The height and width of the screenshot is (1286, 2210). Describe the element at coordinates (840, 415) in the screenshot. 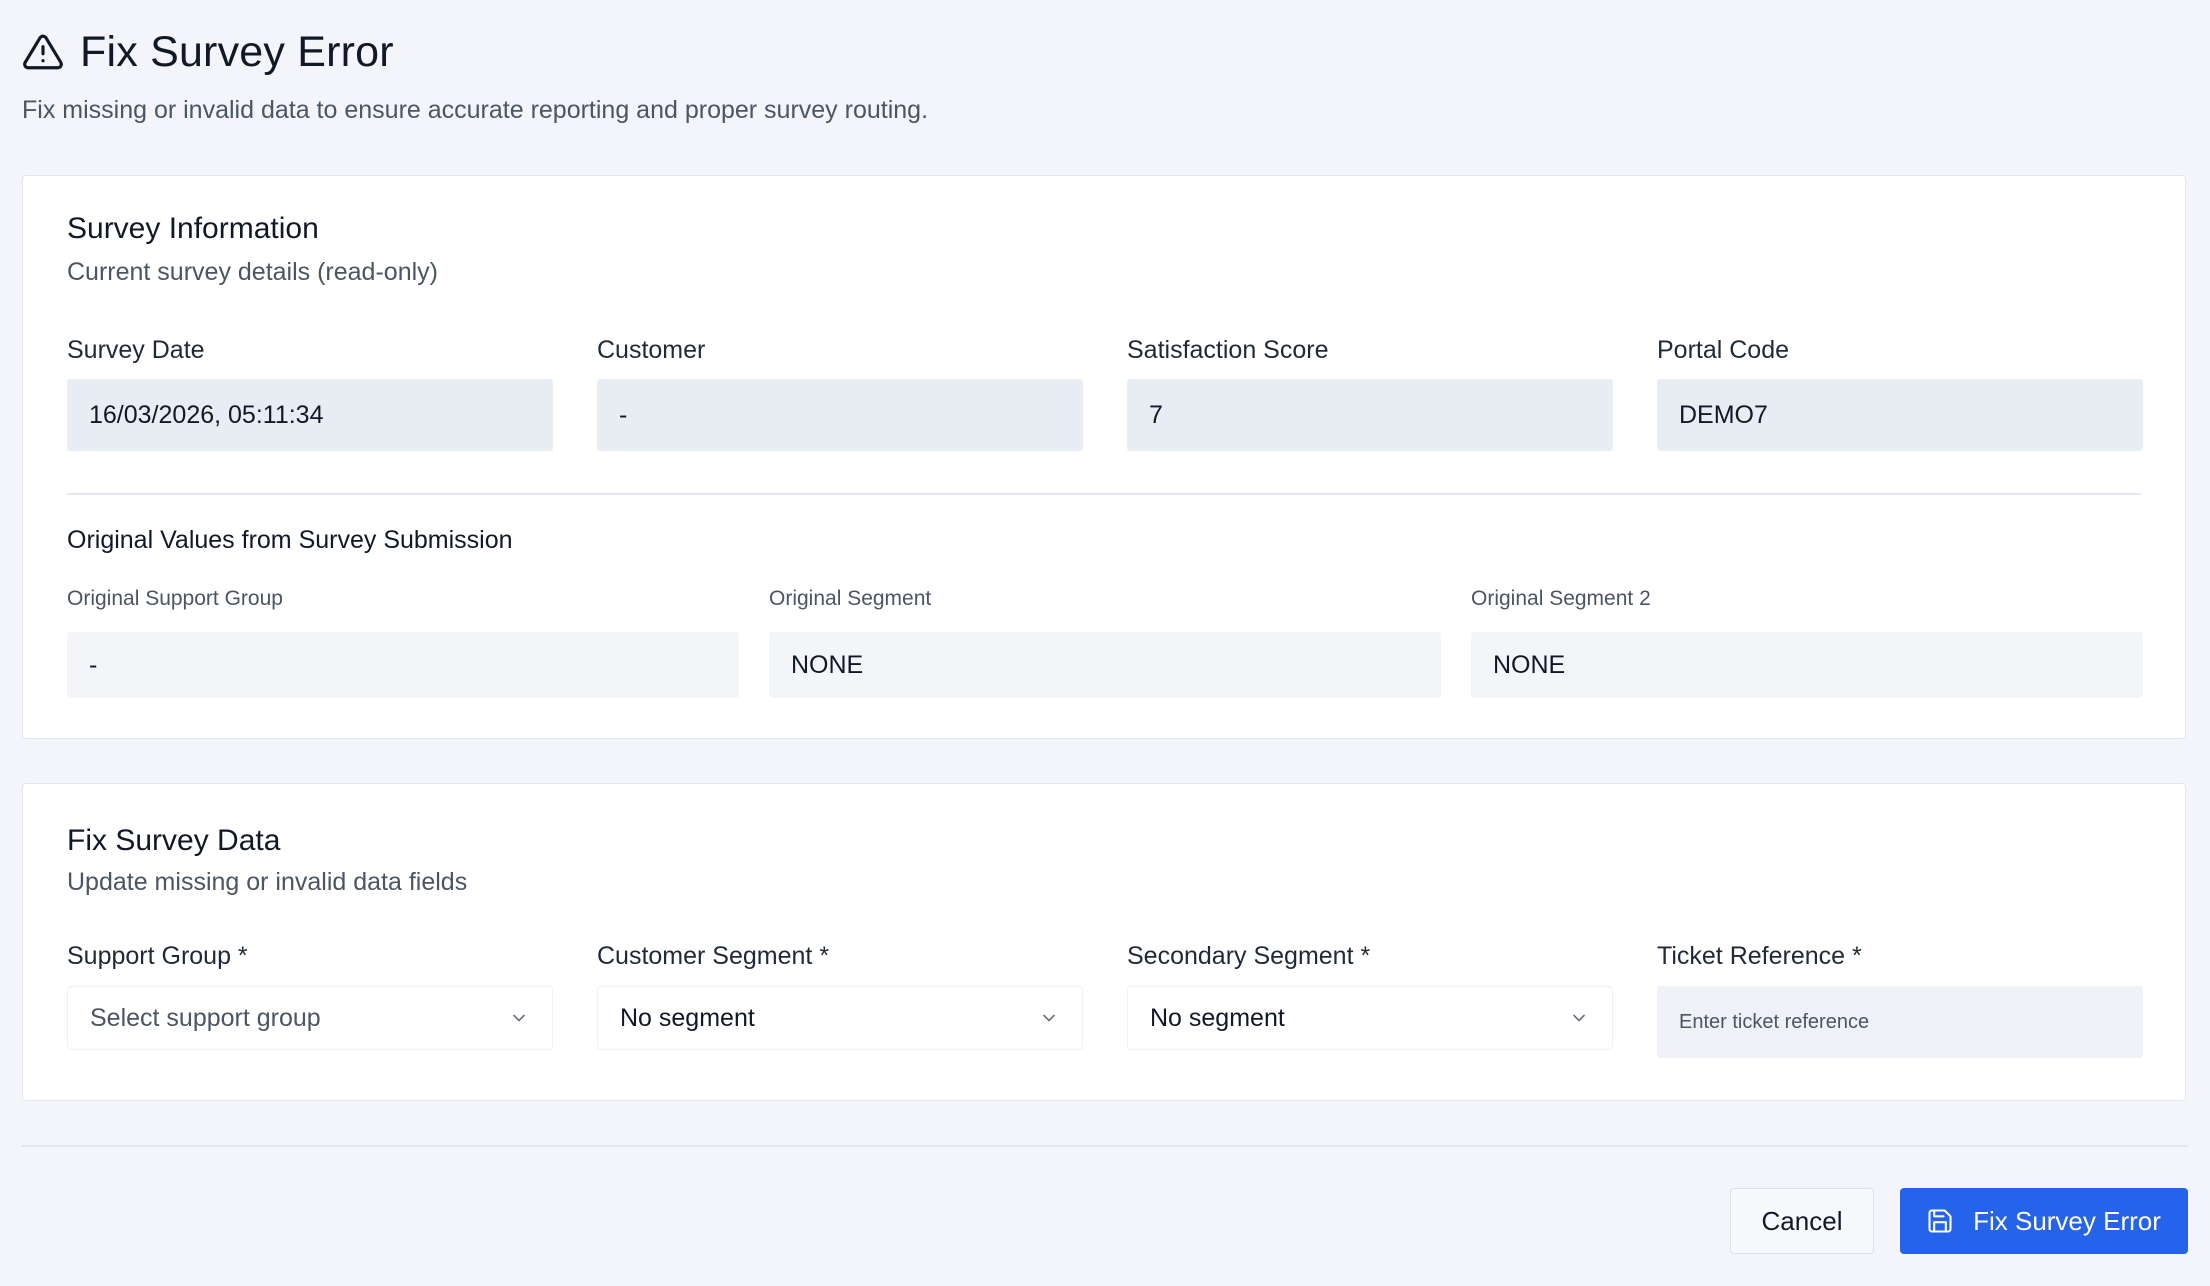

I see `customer-value: -` at that location.